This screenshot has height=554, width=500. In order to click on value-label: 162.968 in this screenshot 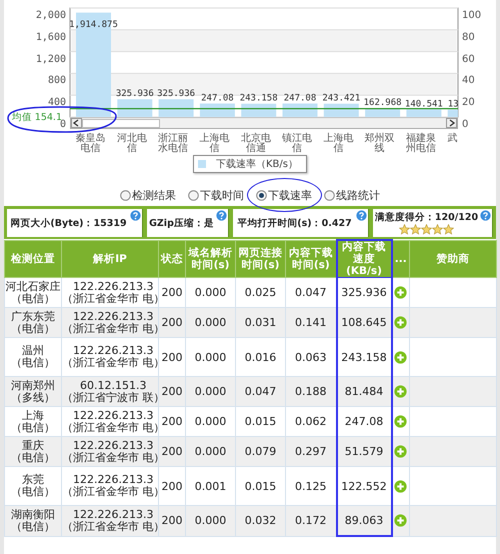, I will do `click(383, 103)`.